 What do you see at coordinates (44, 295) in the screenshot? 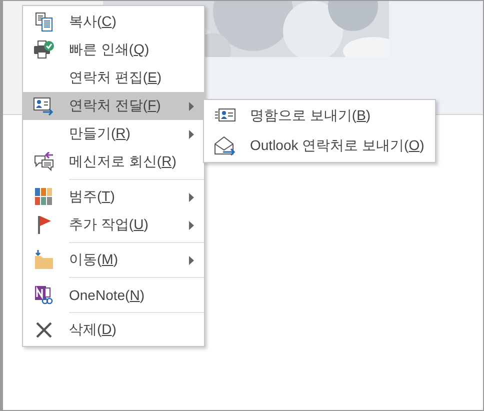
I see `notebook-icon` at bounding box center [44, 295].